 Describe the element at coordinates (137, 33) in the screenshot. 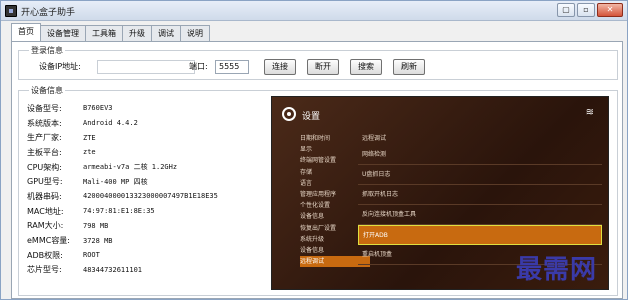

I see `tab-upgrade: 升级` at that location.